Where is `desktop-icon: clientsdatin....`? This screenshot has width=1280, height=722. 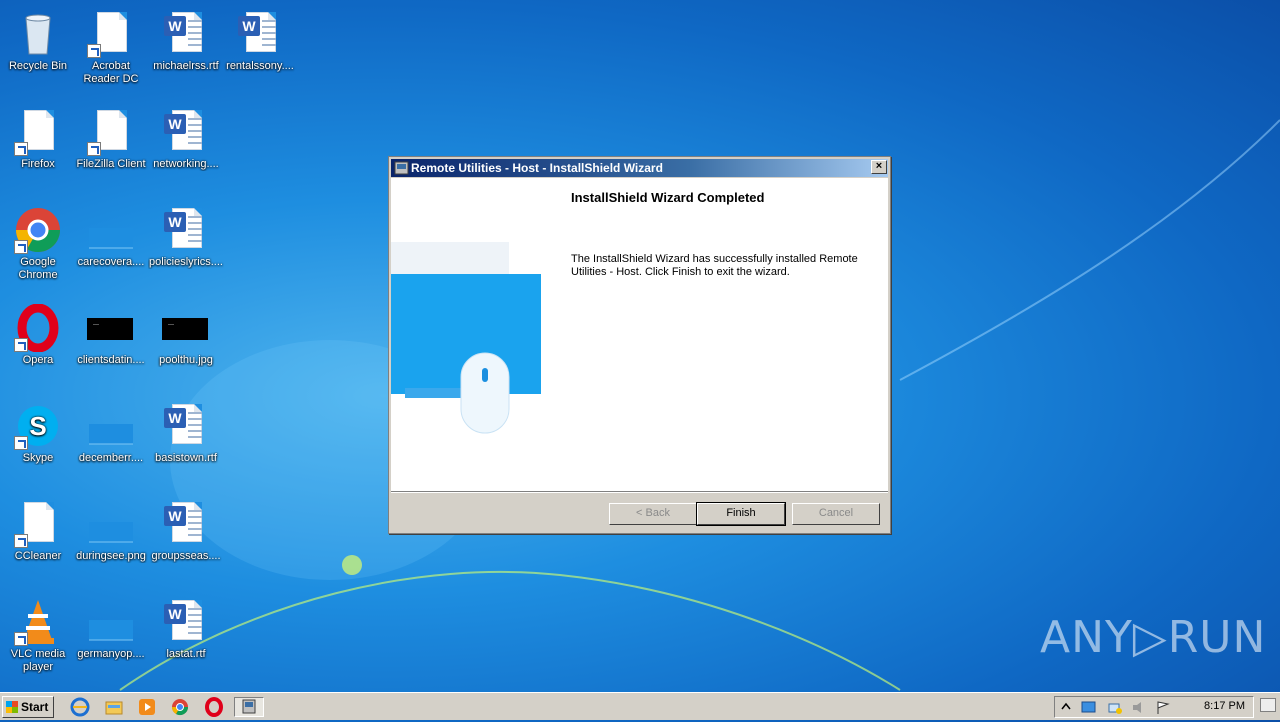 desktop-icon: clientsdatin.... is located at coordinates (111, 335).